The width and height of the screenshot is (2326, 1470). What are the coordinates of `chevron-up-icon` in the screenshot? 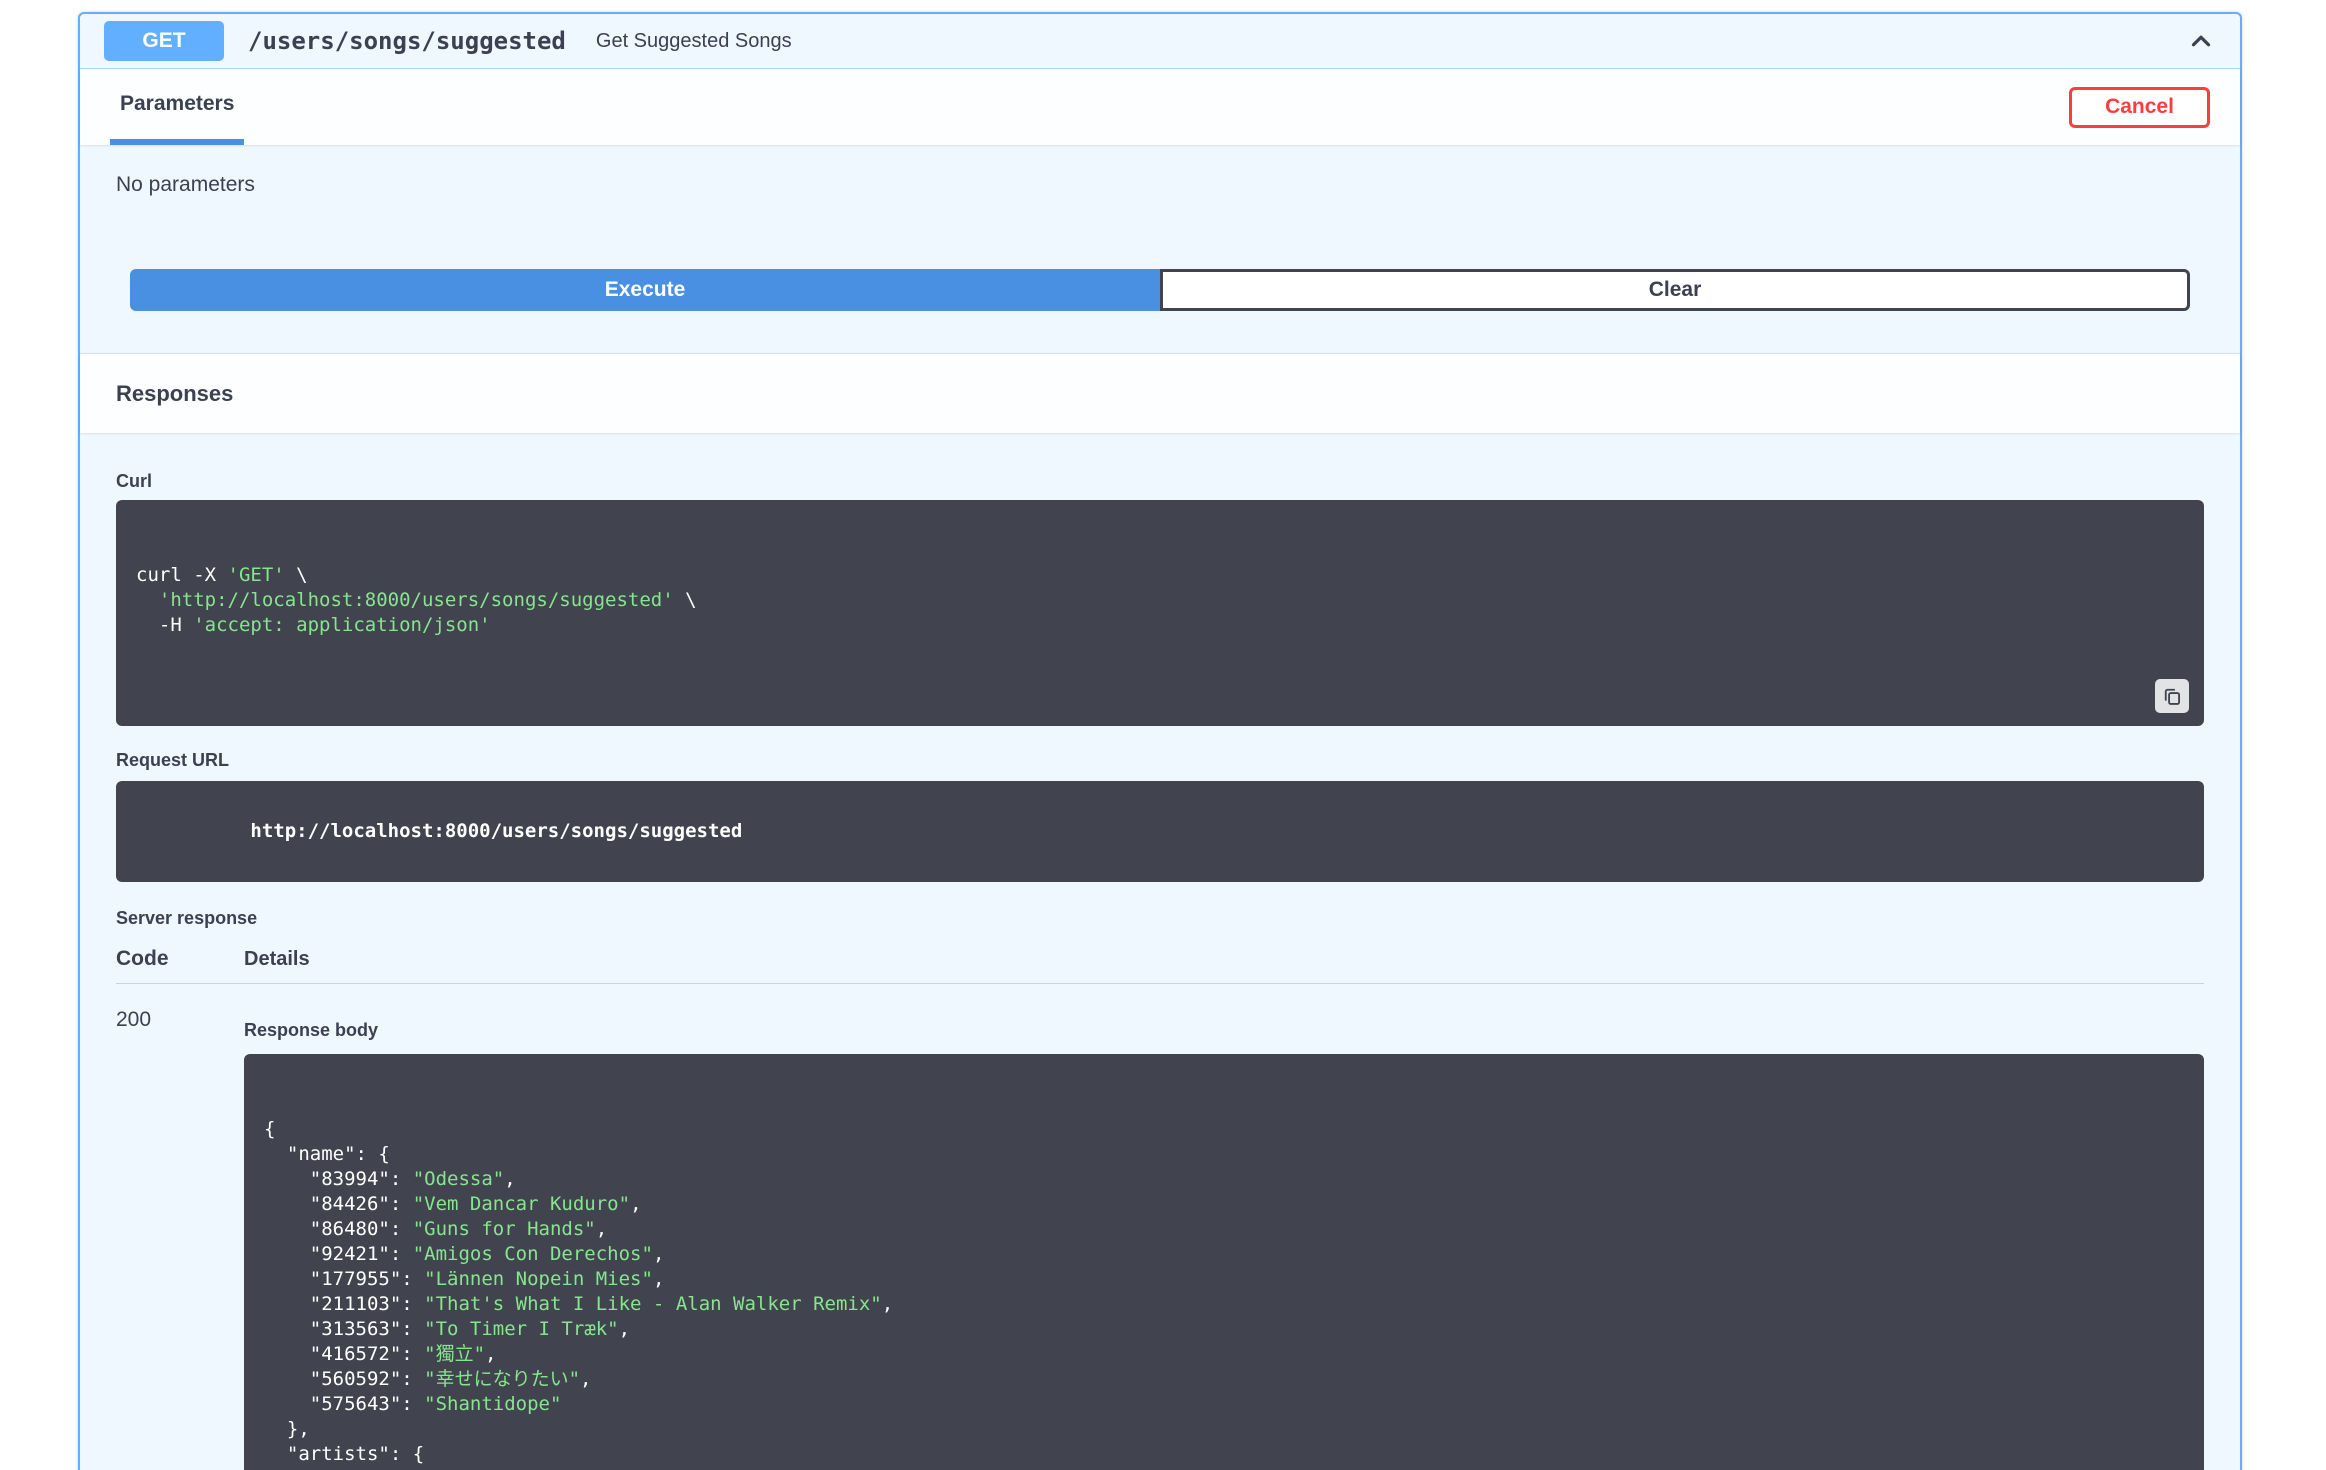 It's located at (2201, 41).